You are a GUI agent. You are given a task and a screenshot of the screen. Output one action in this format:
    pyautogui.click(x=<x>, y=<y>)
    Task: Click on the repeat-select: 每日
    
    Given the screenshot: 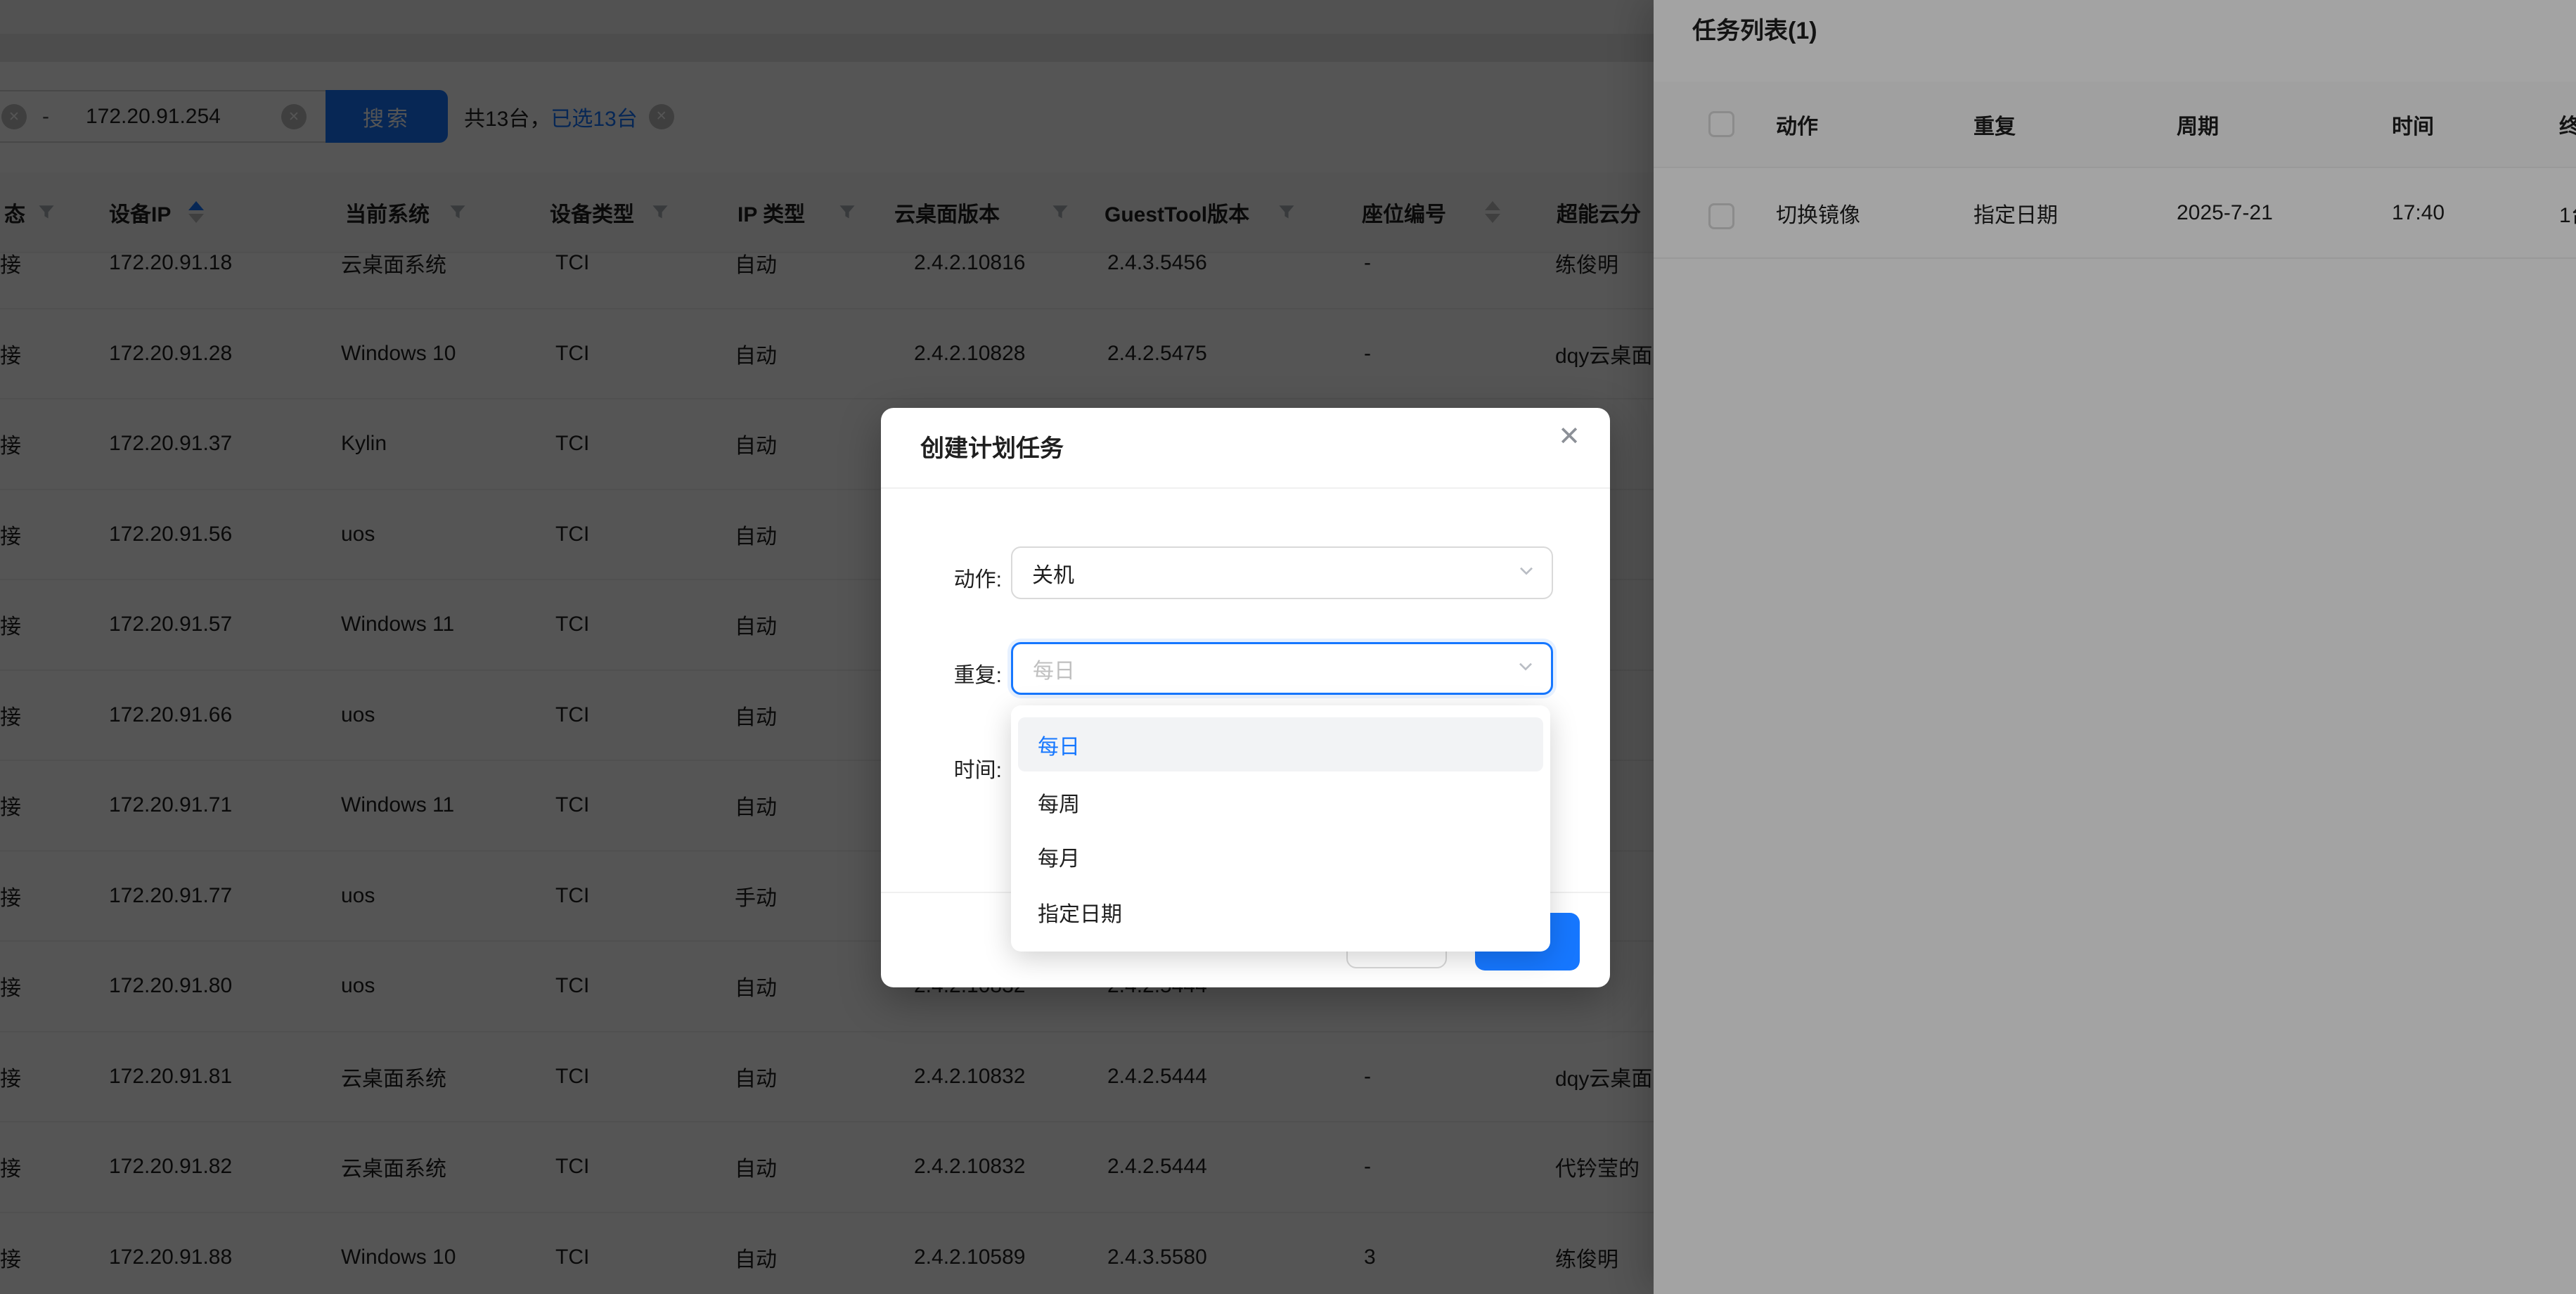 What is the action you would take?
    pyautogui.click(x=1282, y=668)
    